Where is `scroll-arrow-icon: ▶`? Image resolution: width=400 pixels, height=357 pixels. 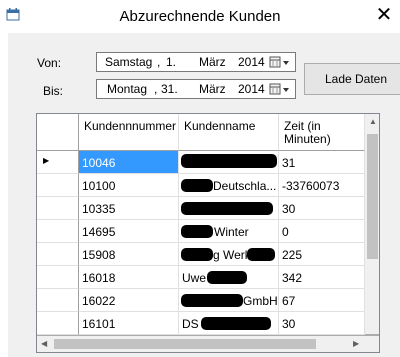
scroll-arrow-icon: ▶ is located at coordinates (356, 343).